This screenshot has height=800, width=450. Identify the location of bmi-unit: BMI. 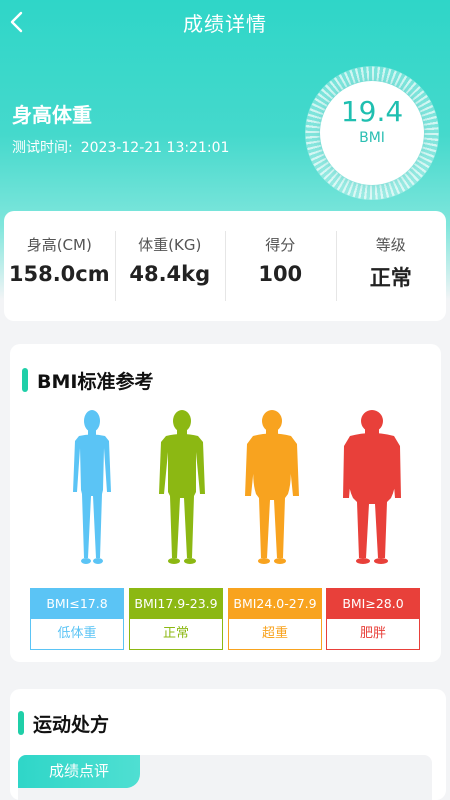
(372, 138).